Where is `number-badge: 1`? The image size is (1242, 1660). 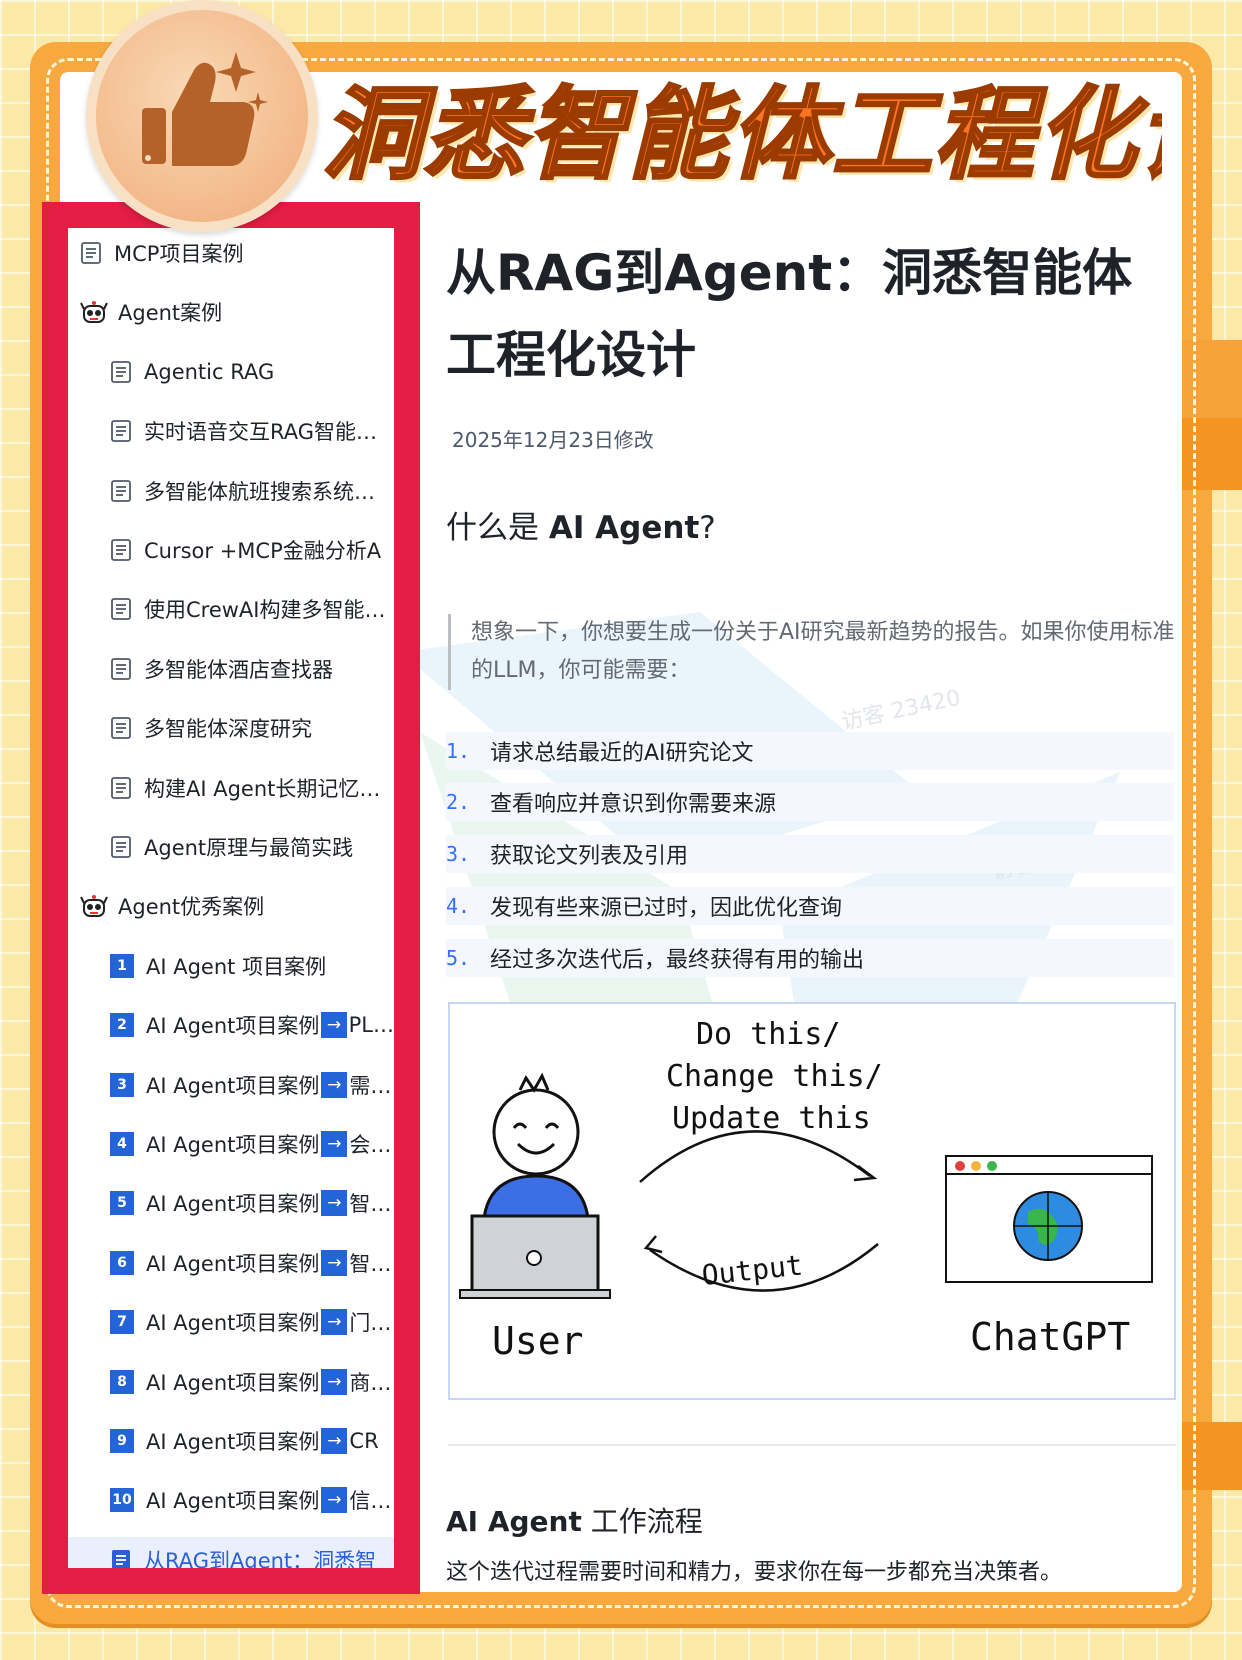 number-badge: 1 is located at coordinates (122, 966).